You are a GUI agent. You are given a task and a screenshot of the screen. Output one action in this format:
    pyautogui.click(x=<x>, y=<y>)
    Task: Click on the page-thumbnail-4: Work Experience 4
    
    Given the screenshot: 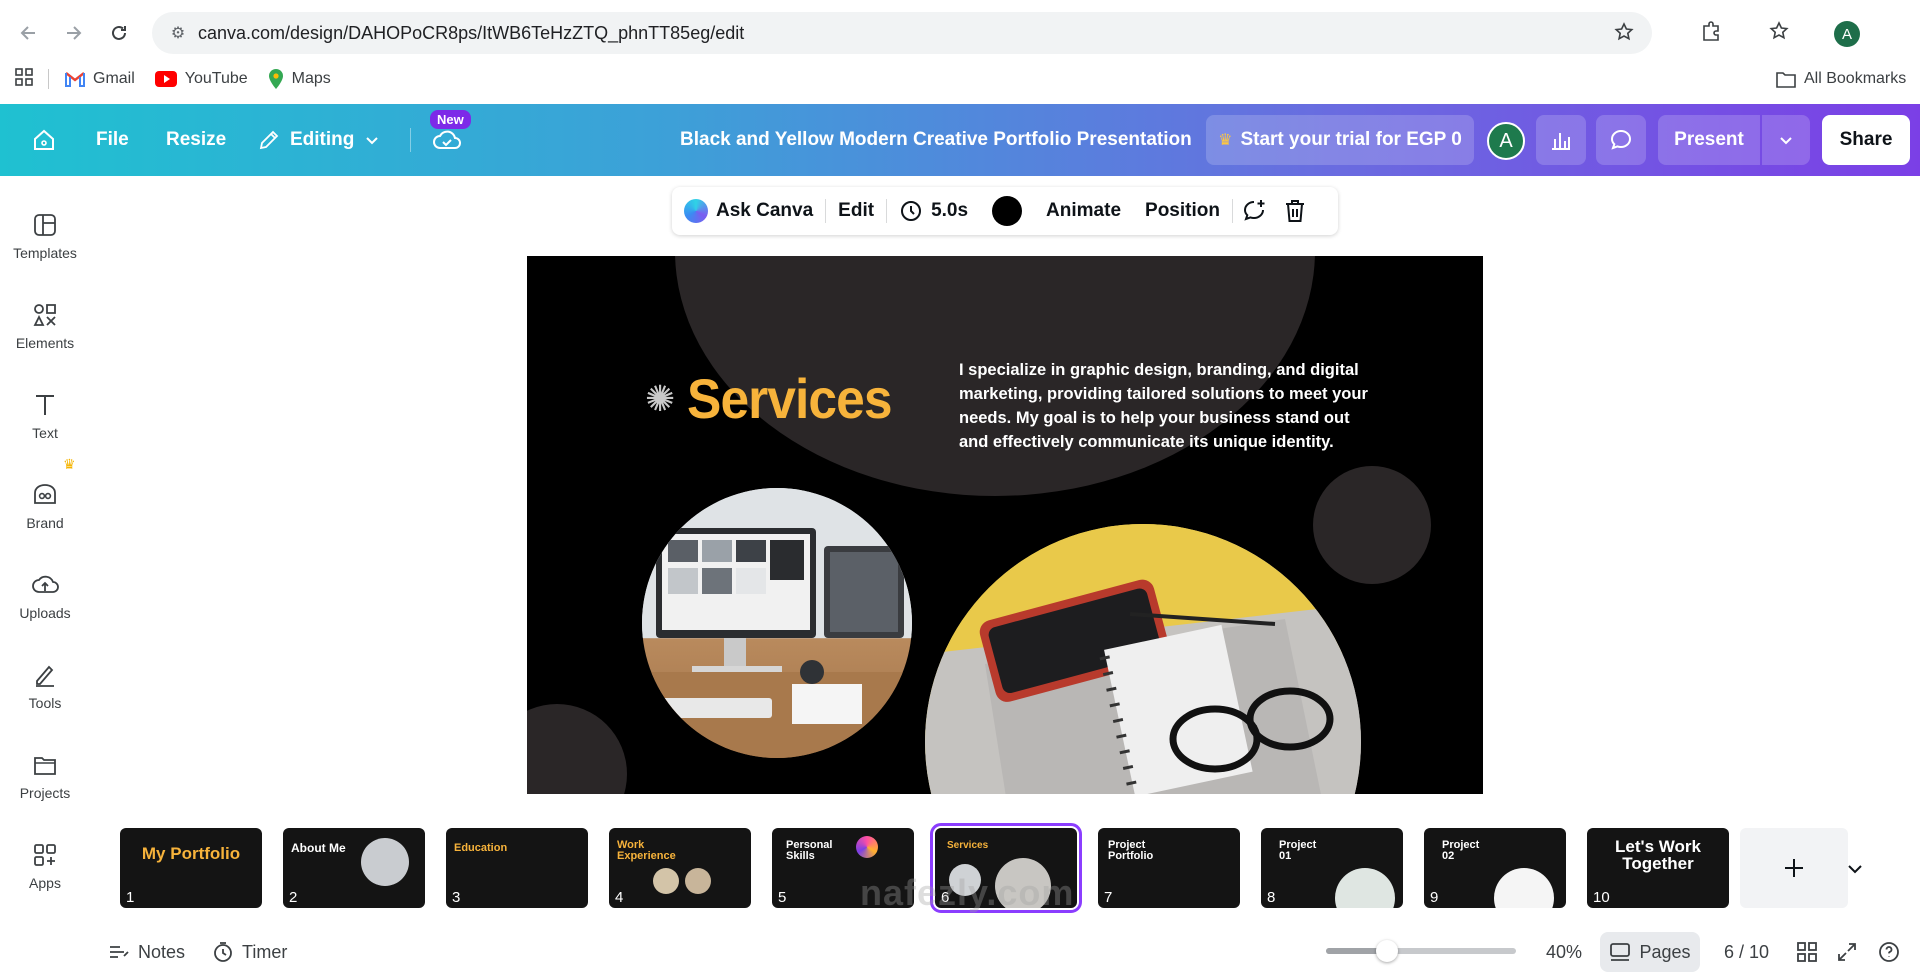 What is the action you would take?
    pyautogui.click(x=680, y=868)
    